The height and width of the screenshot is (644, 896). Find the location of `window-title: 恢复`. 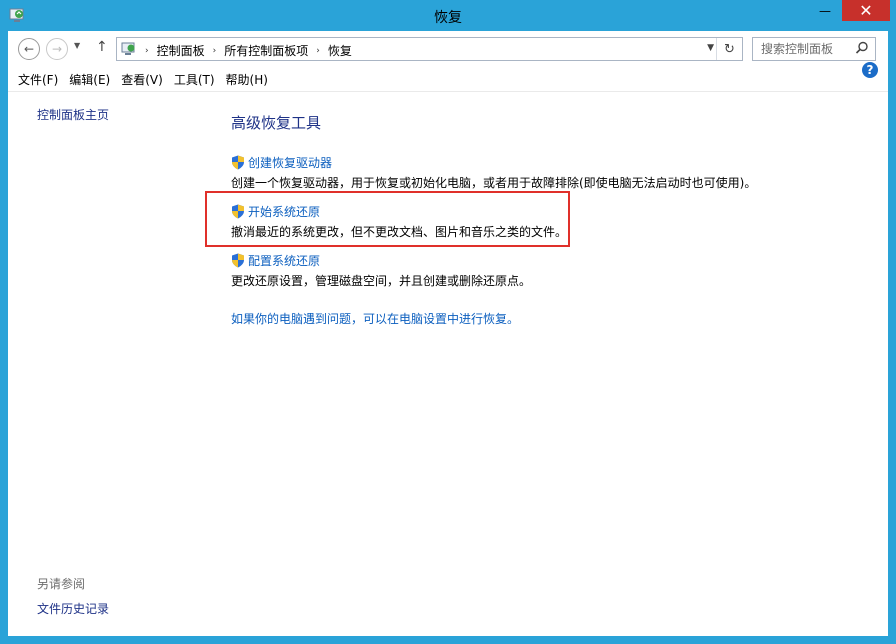

window-title: 恢复 is located at coordinates (448, 18).